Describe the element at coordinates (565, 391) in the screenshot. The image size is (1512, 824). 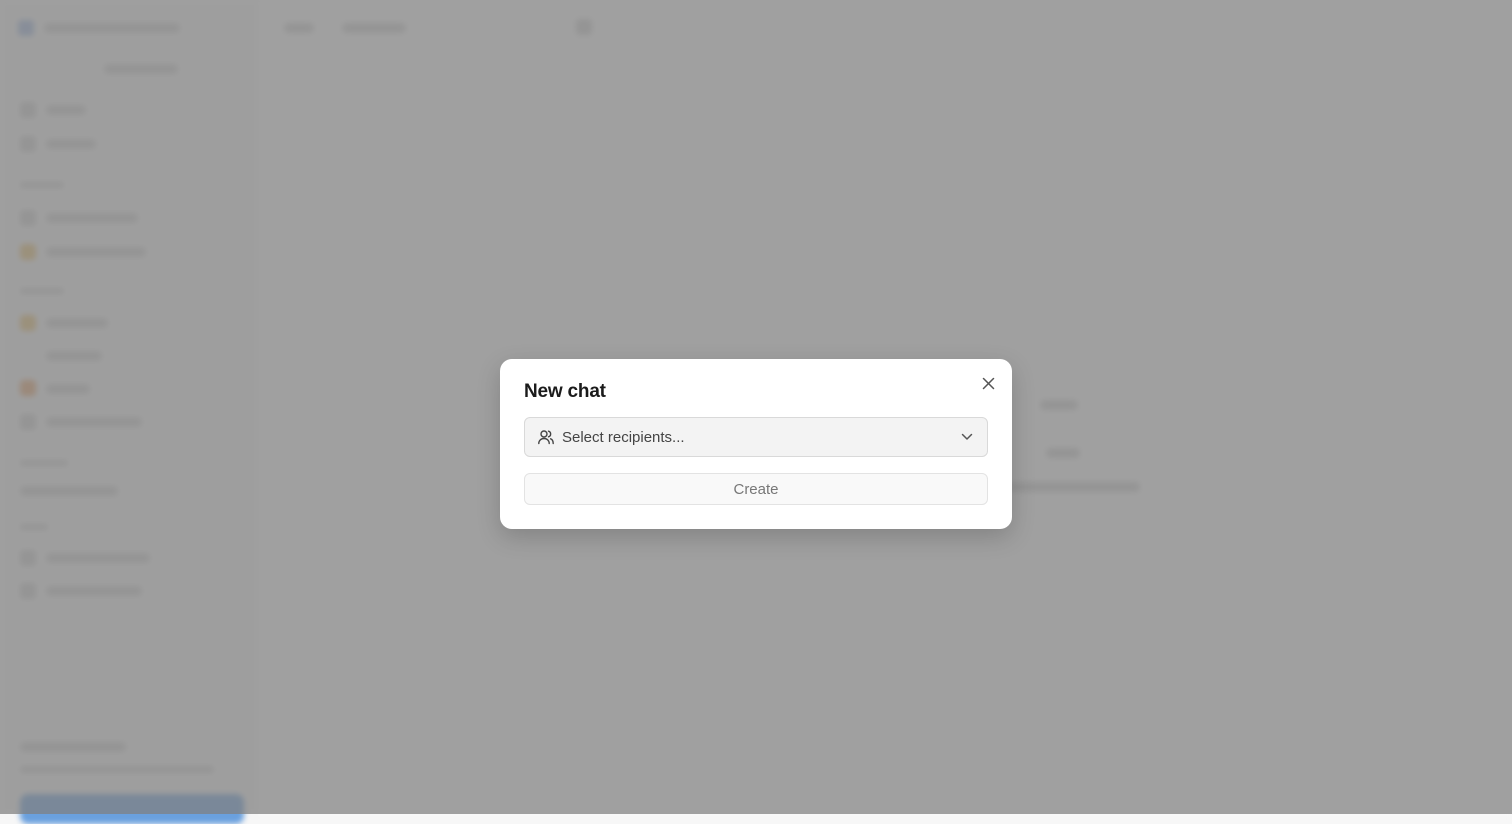
I see `dialog-title: New chat` at that location.